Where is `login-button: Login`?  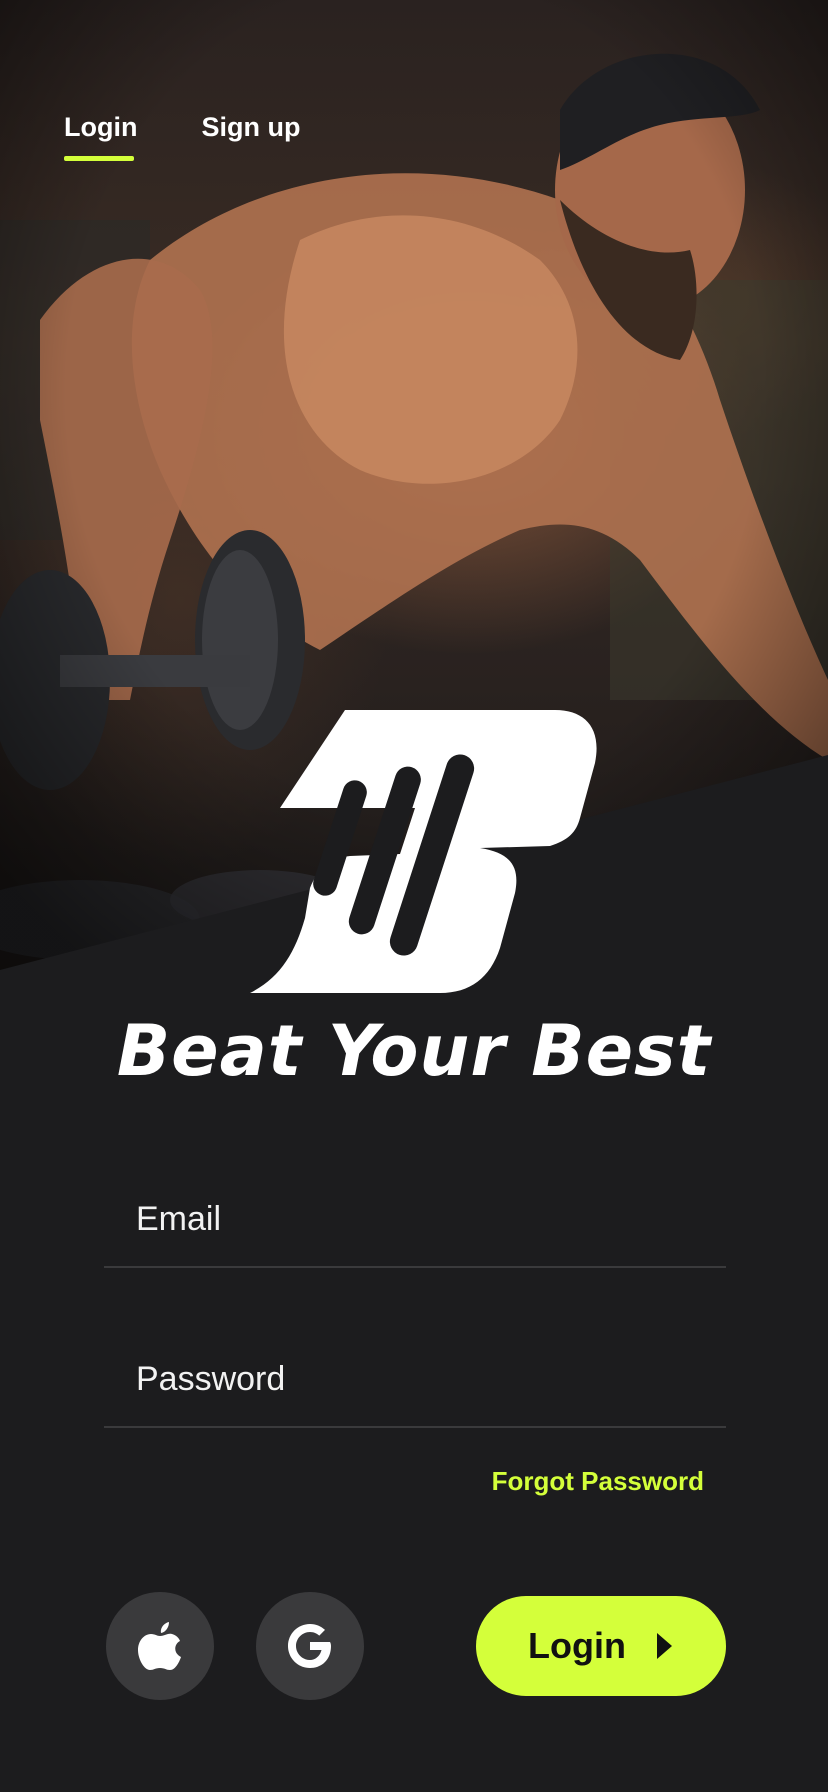 login-button: Login is located at coordinates (601, 1646).